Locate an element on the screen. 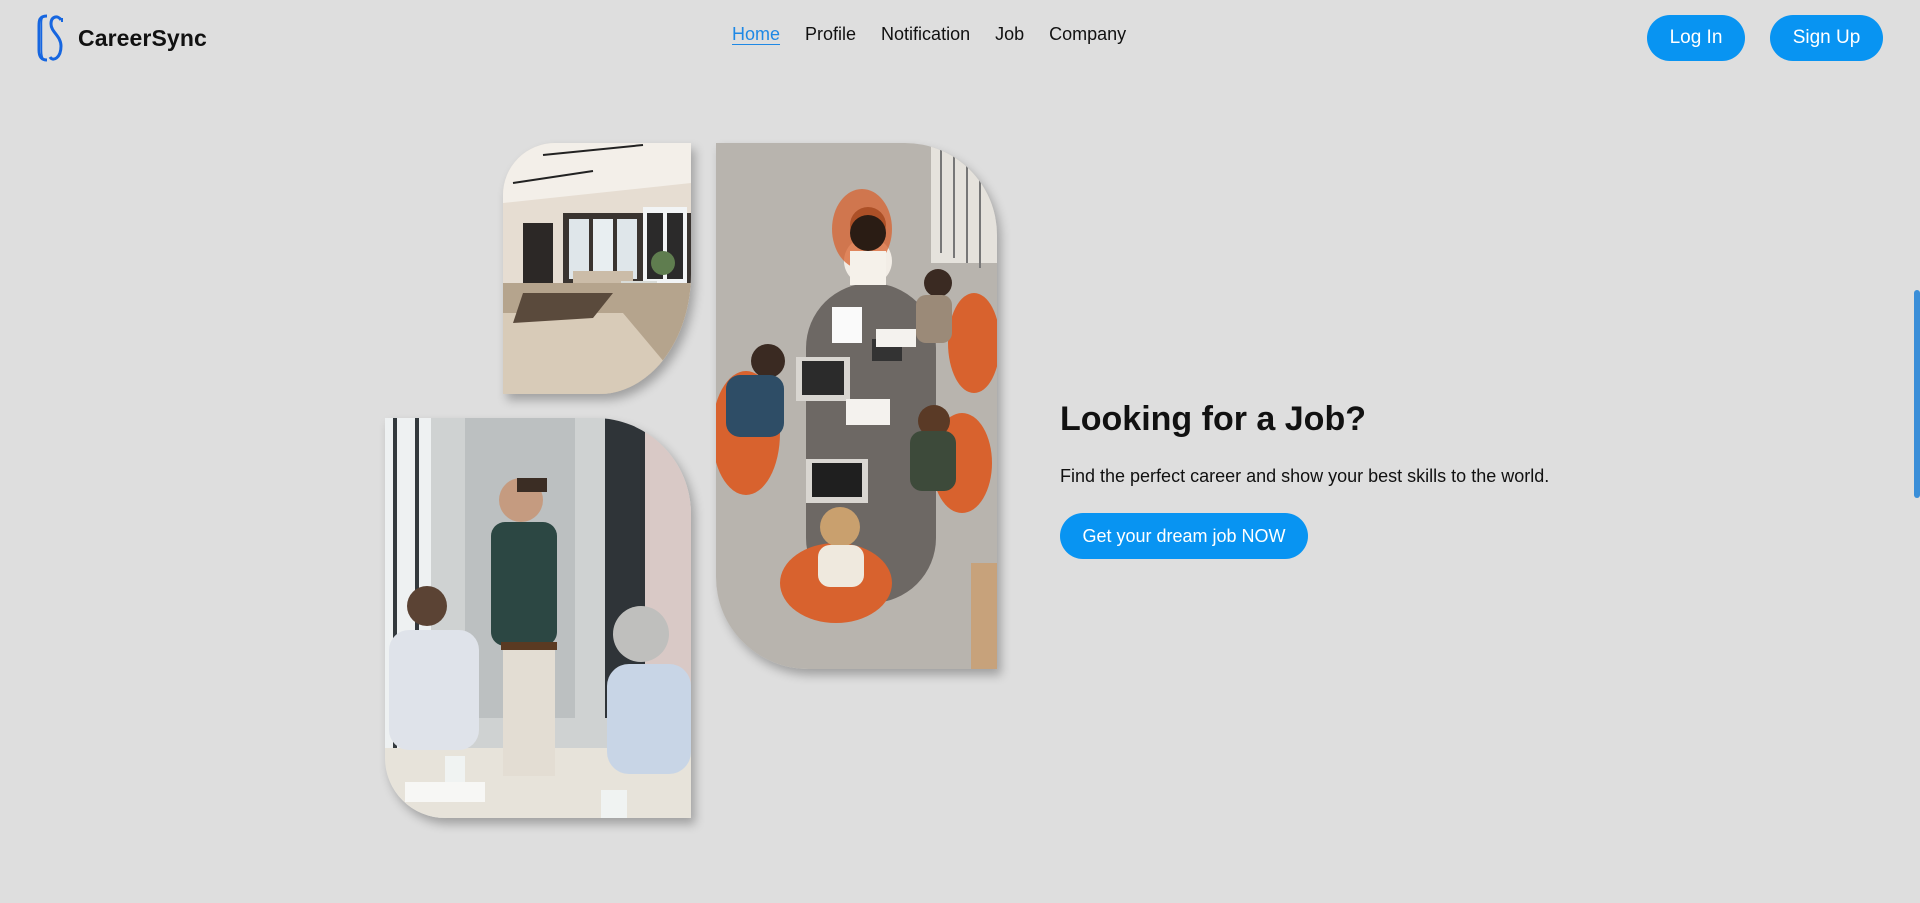 The height and width of the screenshot is (903, 1920). office-interior-photo is located at coordinates (597, 268).